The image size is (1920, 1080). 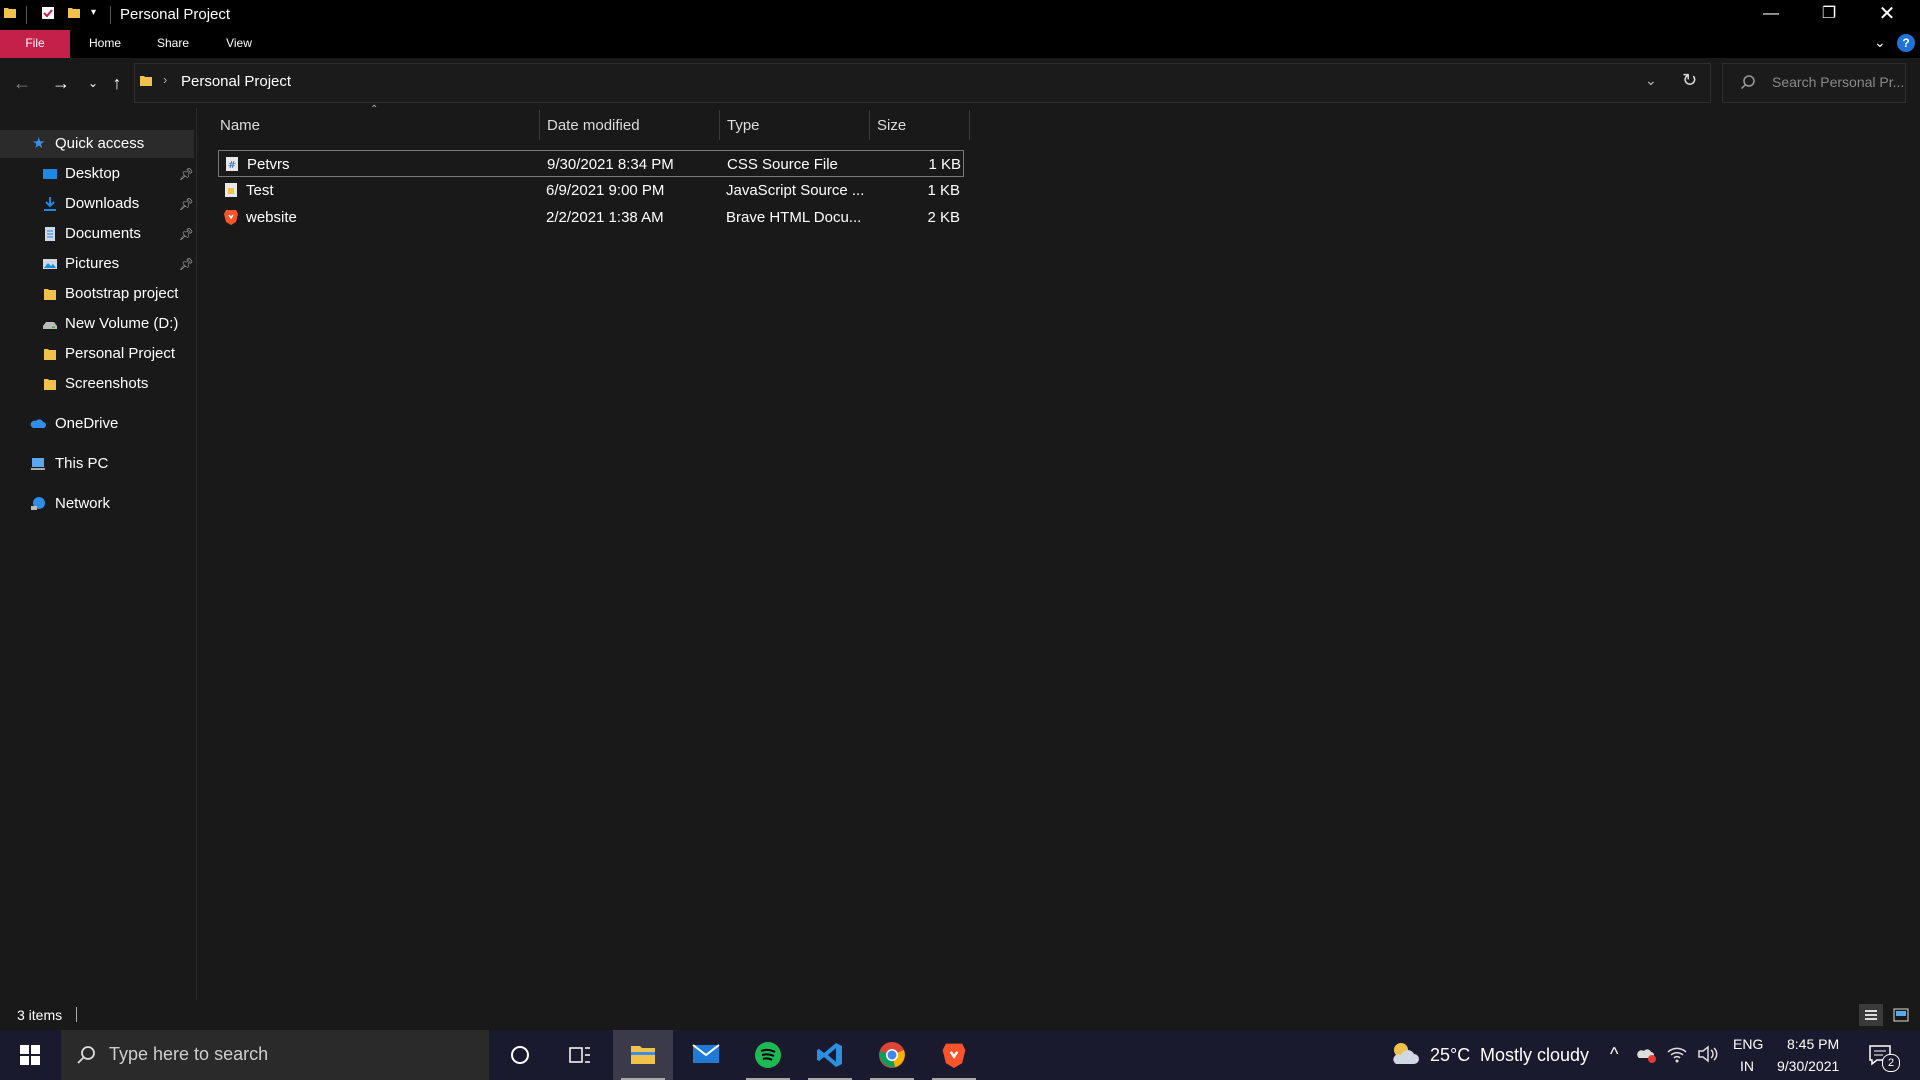 I want to click on file-date: 2/2/2021 1:38 AM, so click(x=605, y=217).